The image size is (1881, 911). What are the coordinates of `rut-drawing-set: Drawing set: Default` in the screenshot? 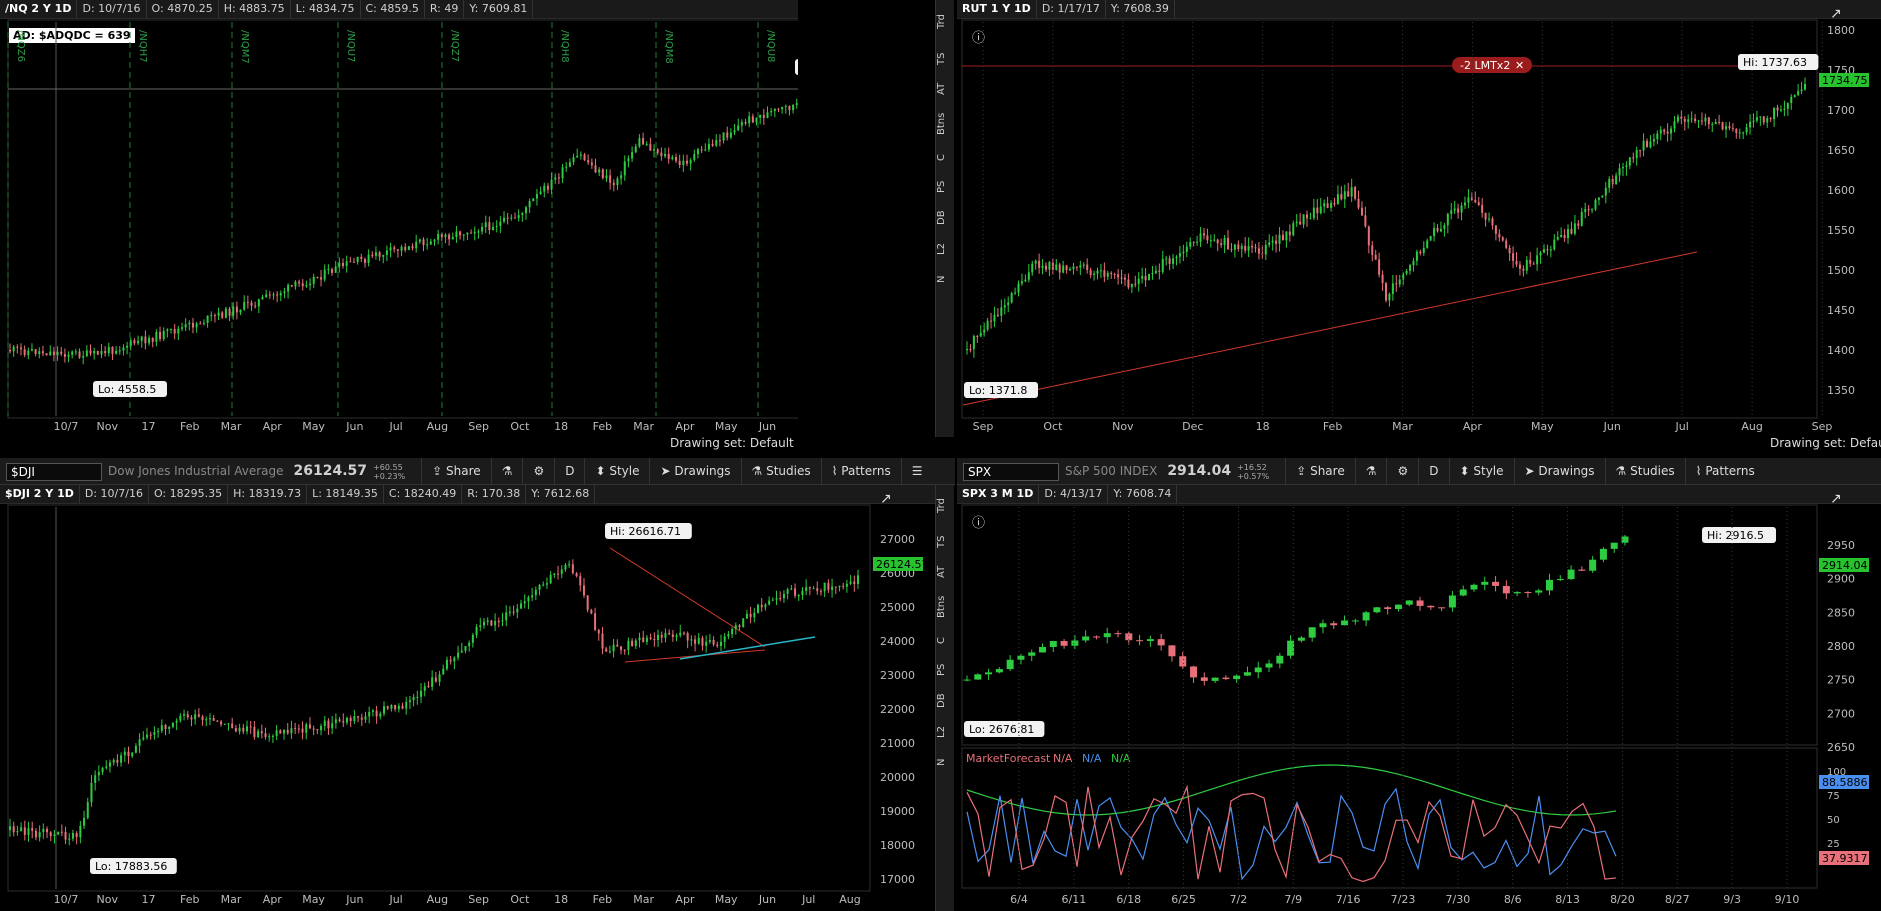 It's located at (1825, 443).